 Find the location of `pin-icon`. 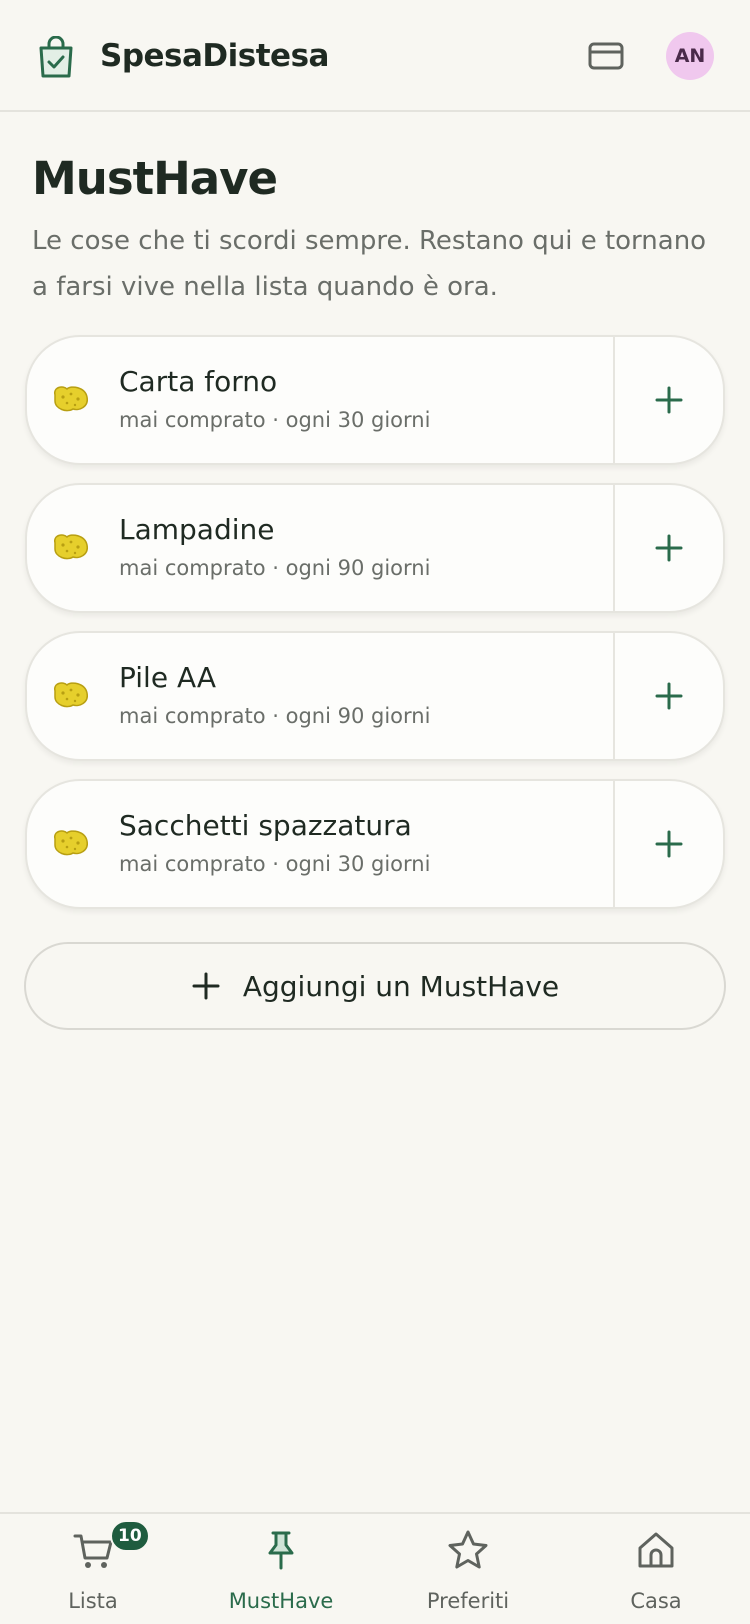

pin-icon is located at coordinates (281, 1550).